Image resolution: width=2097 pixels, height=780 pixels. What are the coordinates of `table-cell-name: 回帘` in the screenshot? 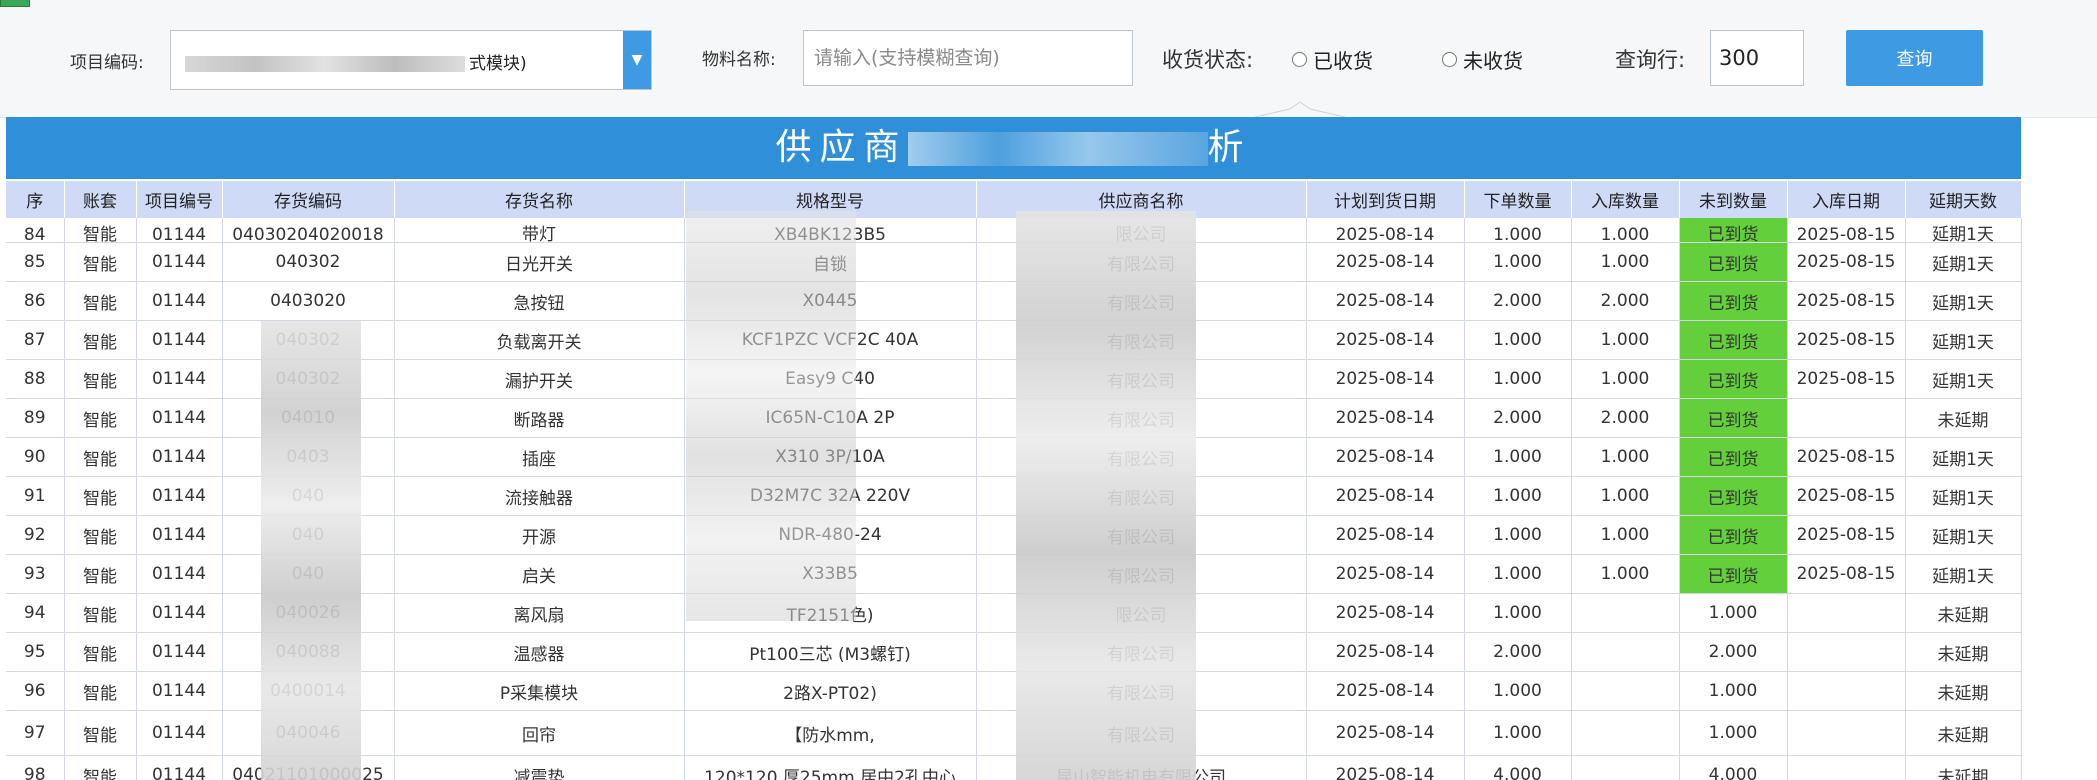 It's located at (539, 733).